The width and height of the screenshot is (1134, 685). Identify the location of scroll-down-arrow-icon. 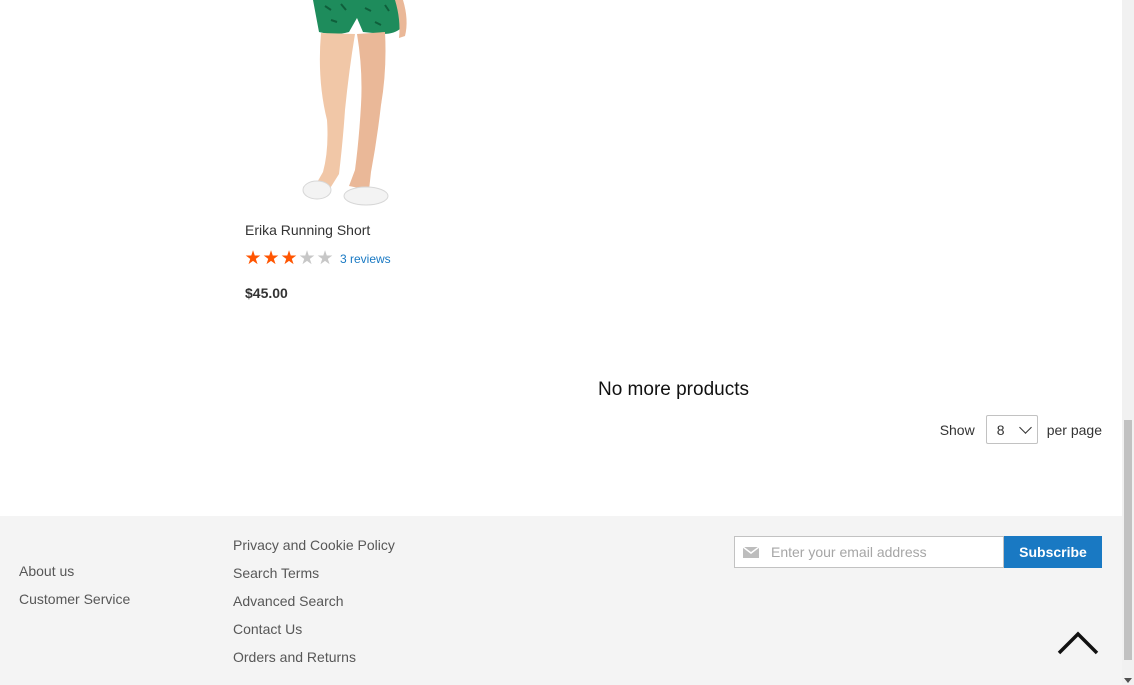
(1128, 680).